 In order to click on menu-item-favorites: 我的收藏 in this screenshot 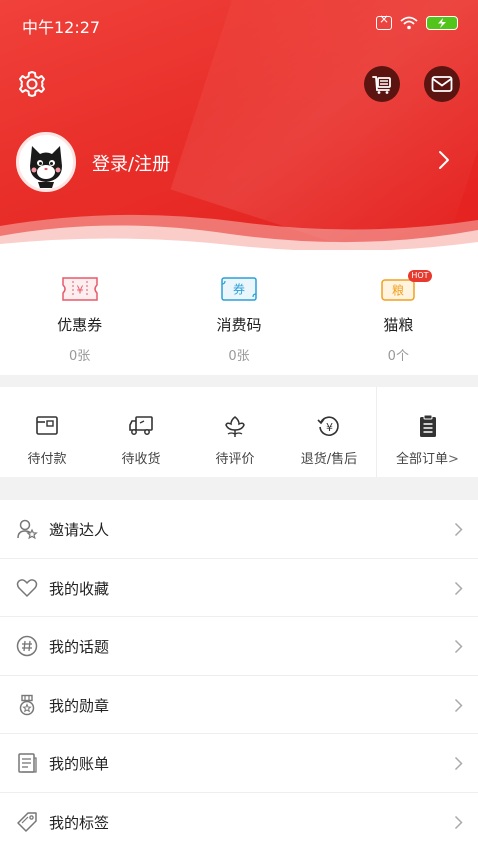, I will do `click(239, 588)`.